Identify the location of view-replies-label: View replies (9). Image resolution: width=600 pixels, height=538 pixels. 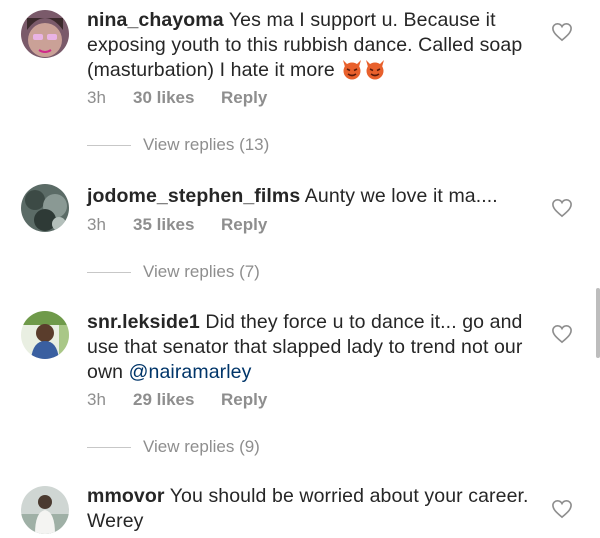
(201, 446).